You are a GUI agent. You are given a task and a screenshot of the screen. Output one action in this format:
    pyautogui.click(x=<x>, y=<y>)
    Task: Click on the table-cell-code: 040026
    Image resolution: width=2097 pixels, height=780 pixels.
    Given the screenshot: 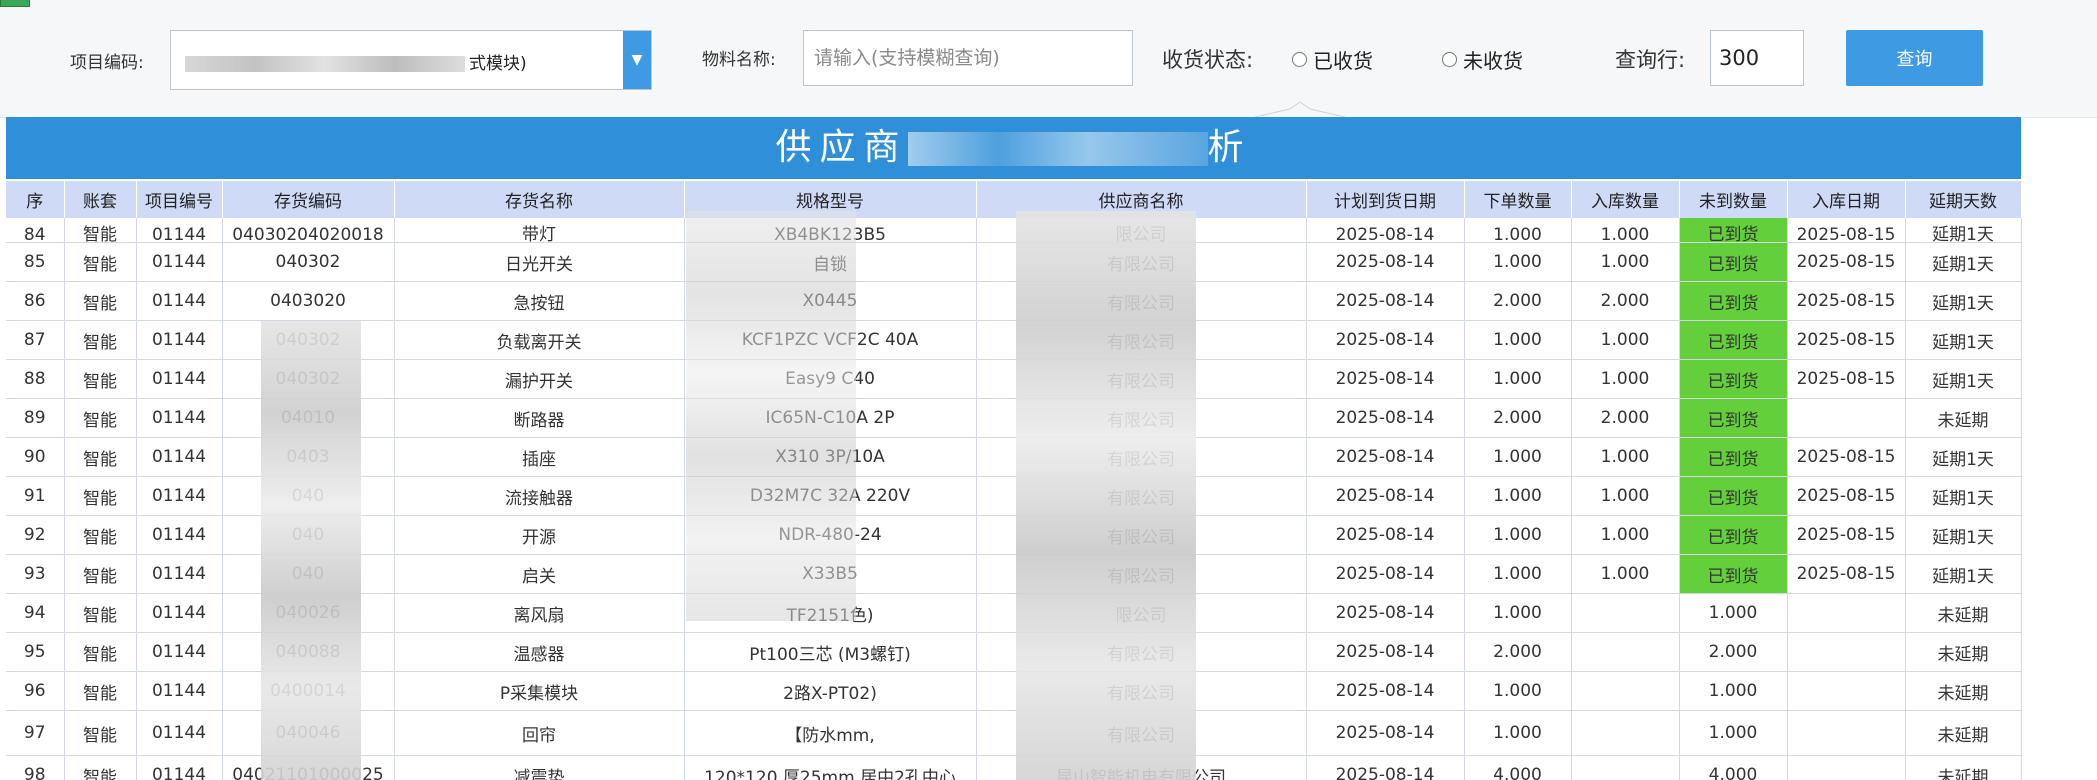 What is the action you would take?
    pyautogui.click(x=308, y=613)
    